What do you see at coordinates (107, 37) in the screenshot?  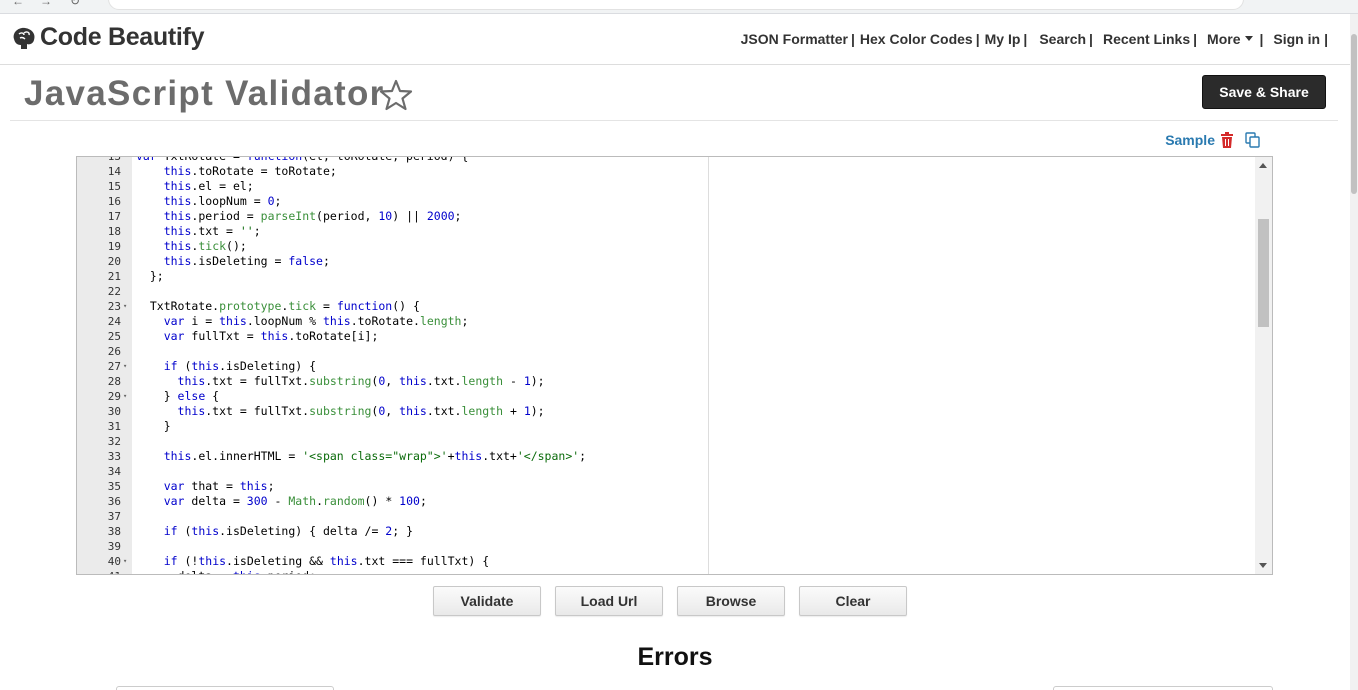 I see `site-logo: Code Beautify` at bounding box center [107, 37].